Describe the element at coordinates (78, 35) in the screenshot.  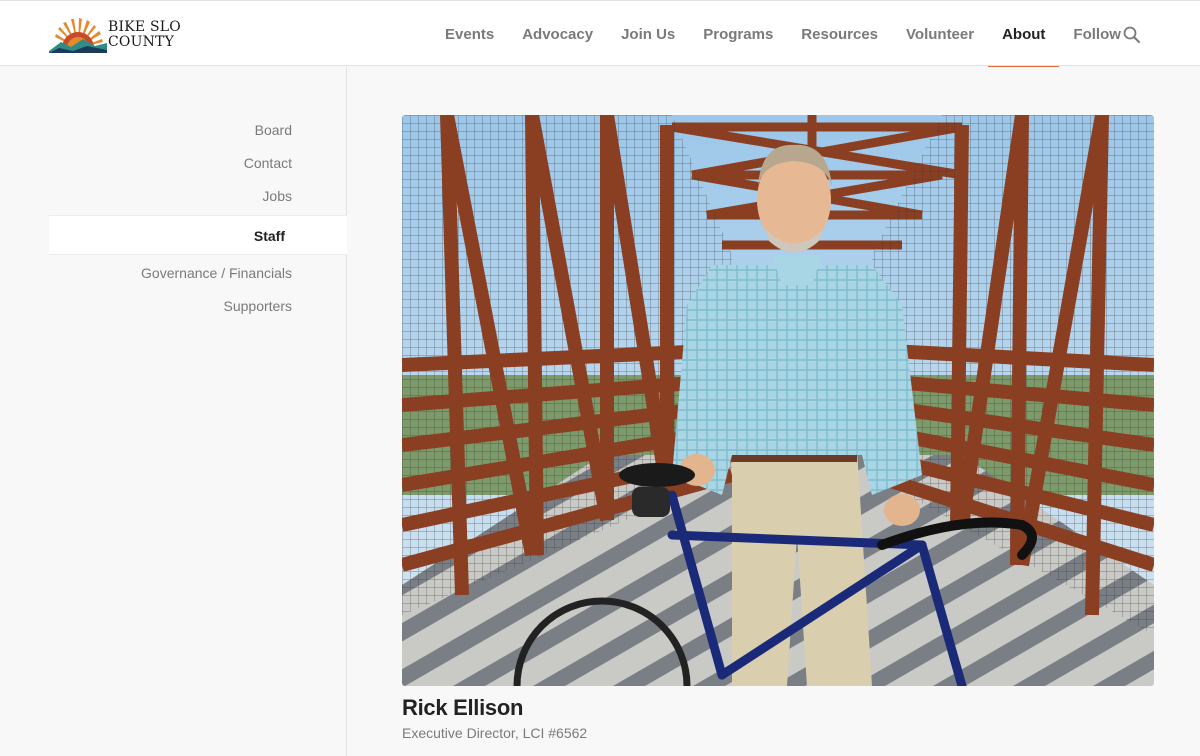
I see `sun-mountain-logo-icon` at that location.